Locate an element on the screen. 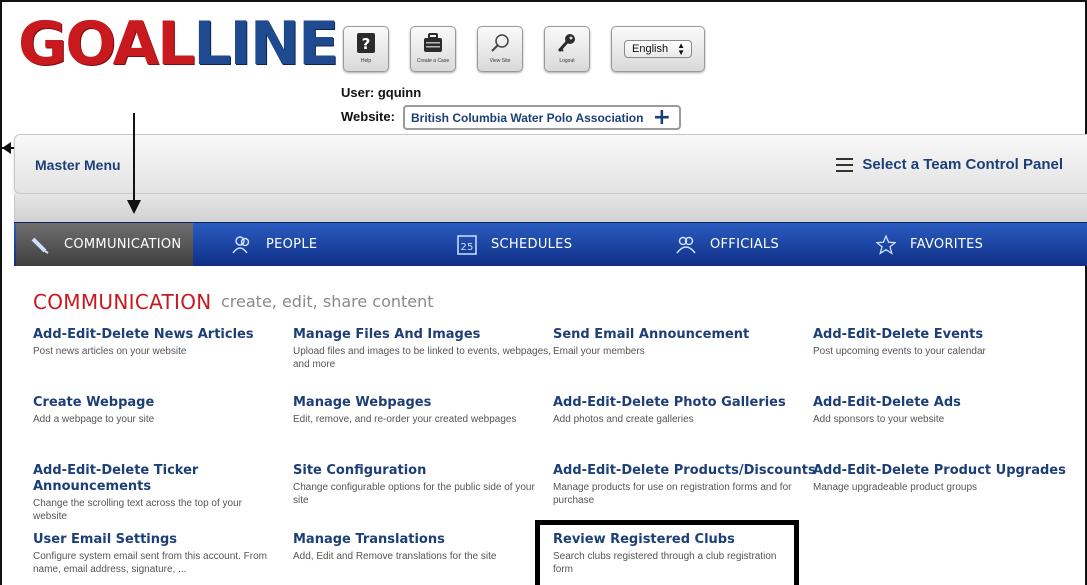  tab-schedules: 25 SCHEDULES is located at coordinates (514, 244).